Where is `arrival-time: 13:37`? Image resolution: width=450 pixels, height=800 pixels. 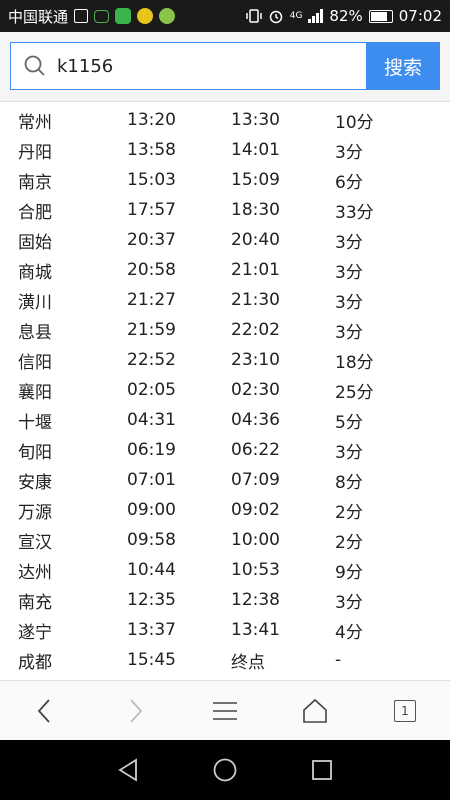 arrival-time: 13:37 is located at coordinates (151, 630).